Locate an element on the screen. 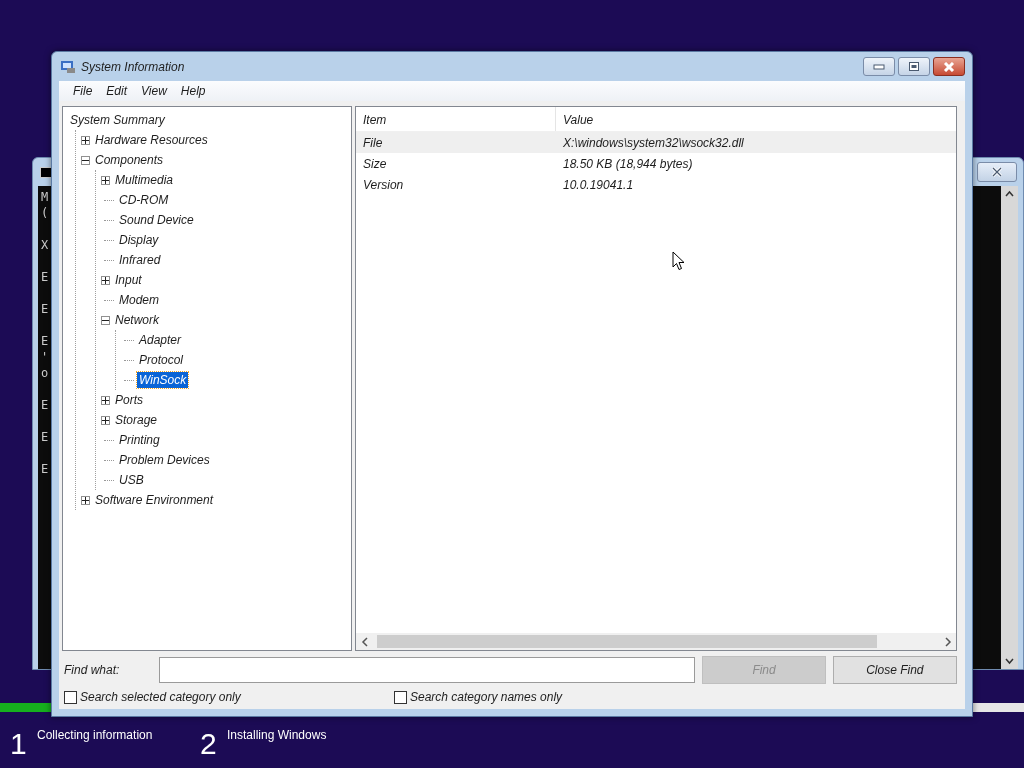 Image resolution: width=1024 pixels, height=768 pixels. table-cell-text: 18.50 KB (18,944 bytes) is located at coordinates (628, 163).